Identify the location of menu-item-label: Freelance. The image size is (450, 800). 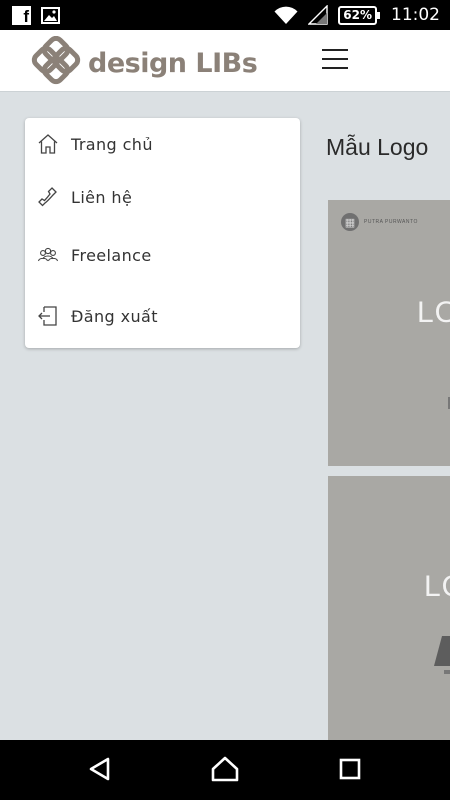
(111, 255).